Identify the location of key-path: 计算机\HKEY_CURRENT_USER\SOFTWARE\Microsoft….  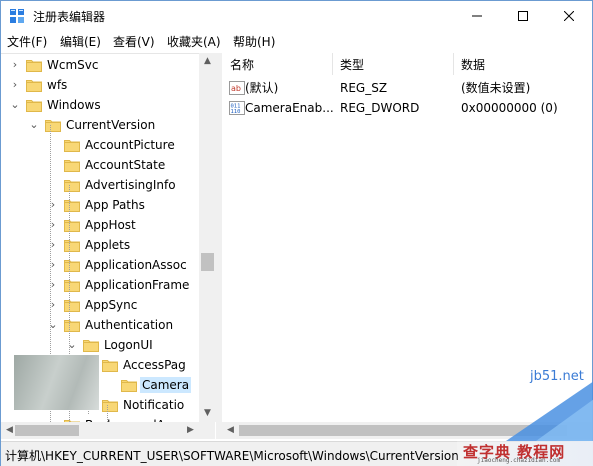
(232, 456).